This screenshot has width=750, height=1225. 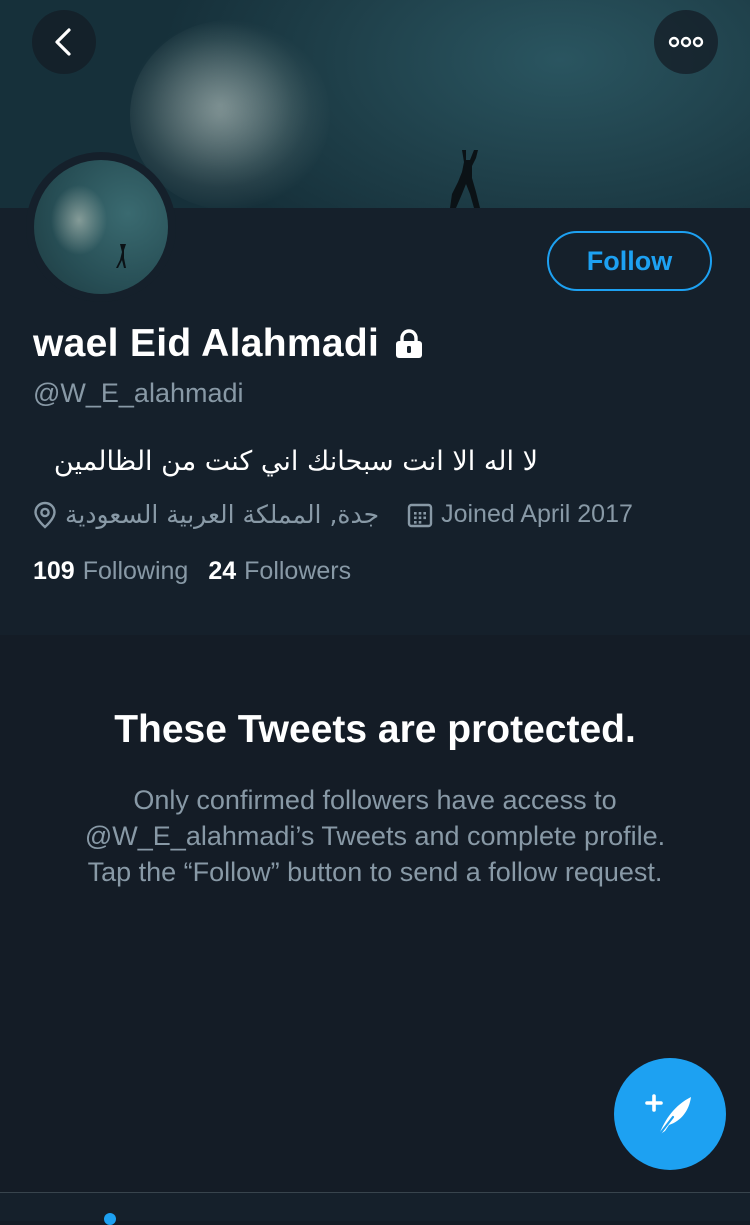 I want to click on banner-diver, so click(x=465, y=179).